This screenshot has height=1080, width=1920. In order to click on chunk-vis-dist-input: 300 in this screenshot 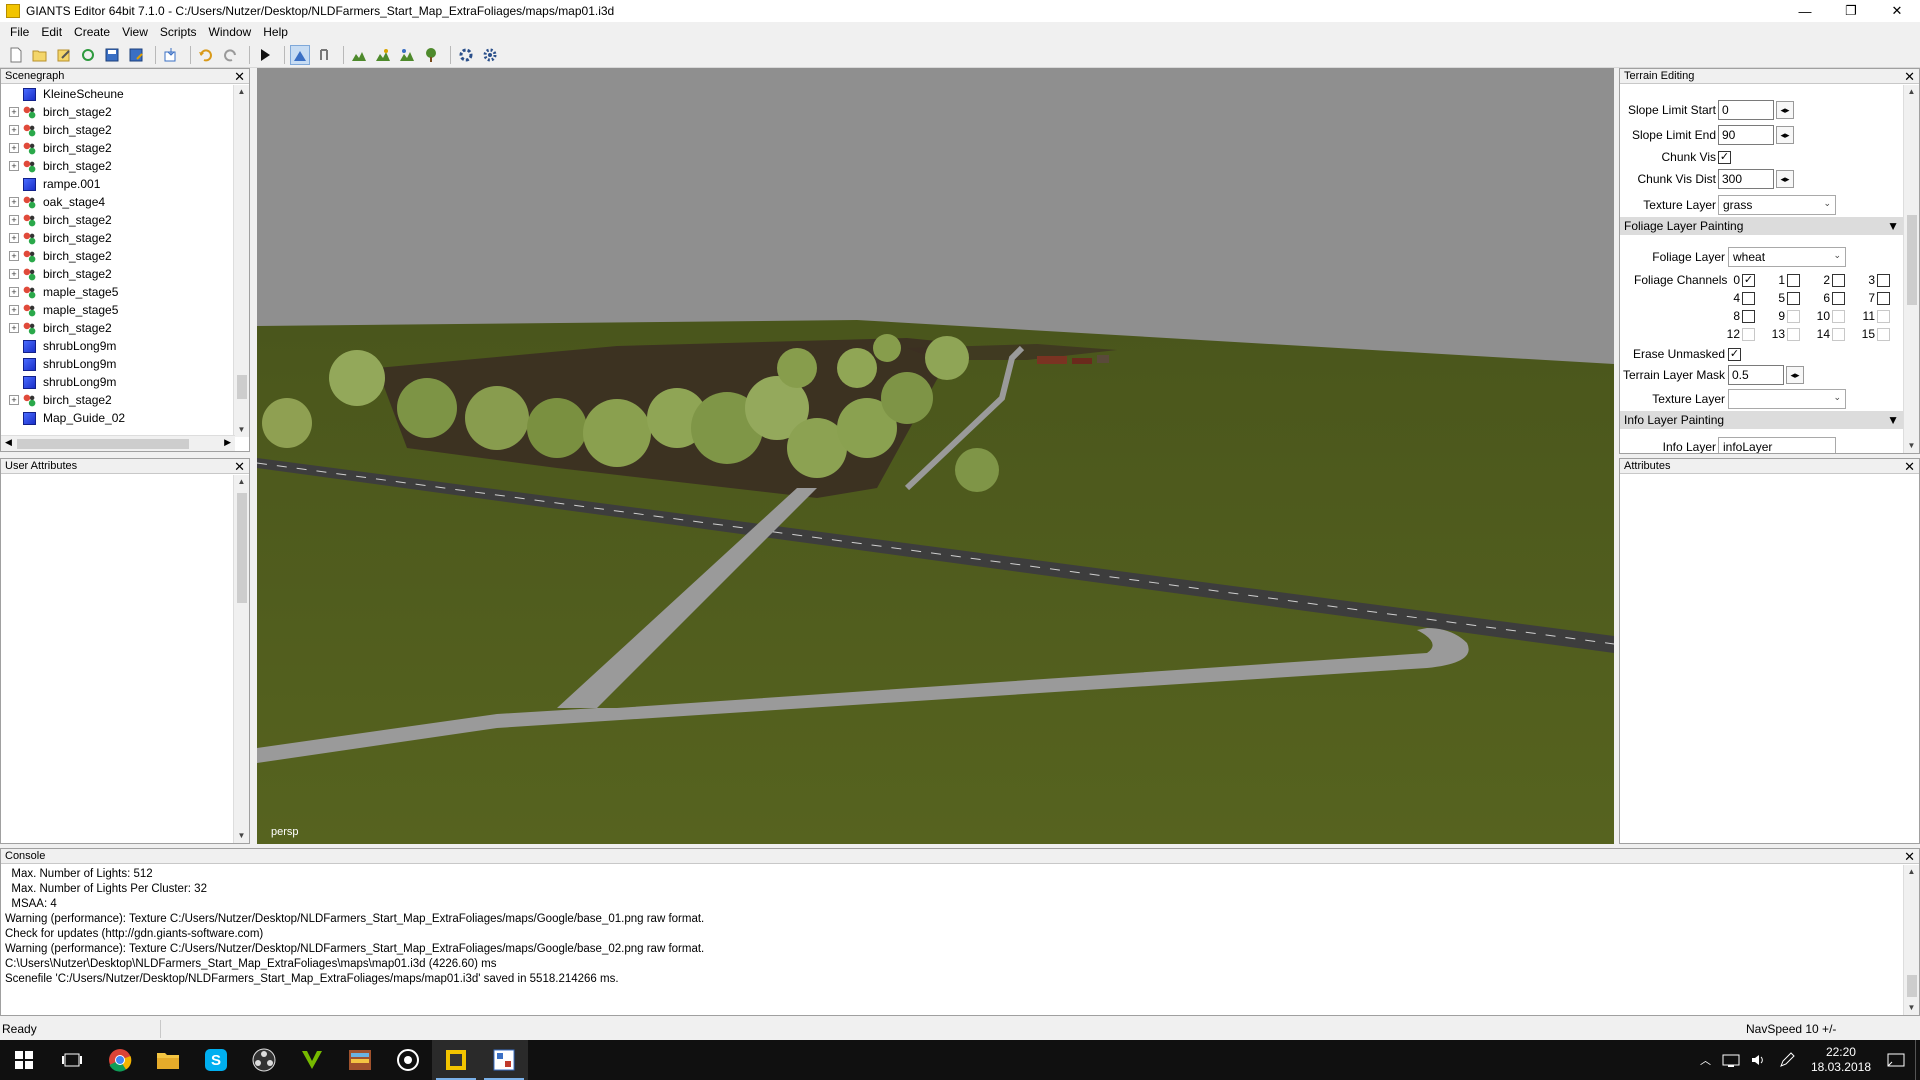, I will do `click(1746, 179)`.